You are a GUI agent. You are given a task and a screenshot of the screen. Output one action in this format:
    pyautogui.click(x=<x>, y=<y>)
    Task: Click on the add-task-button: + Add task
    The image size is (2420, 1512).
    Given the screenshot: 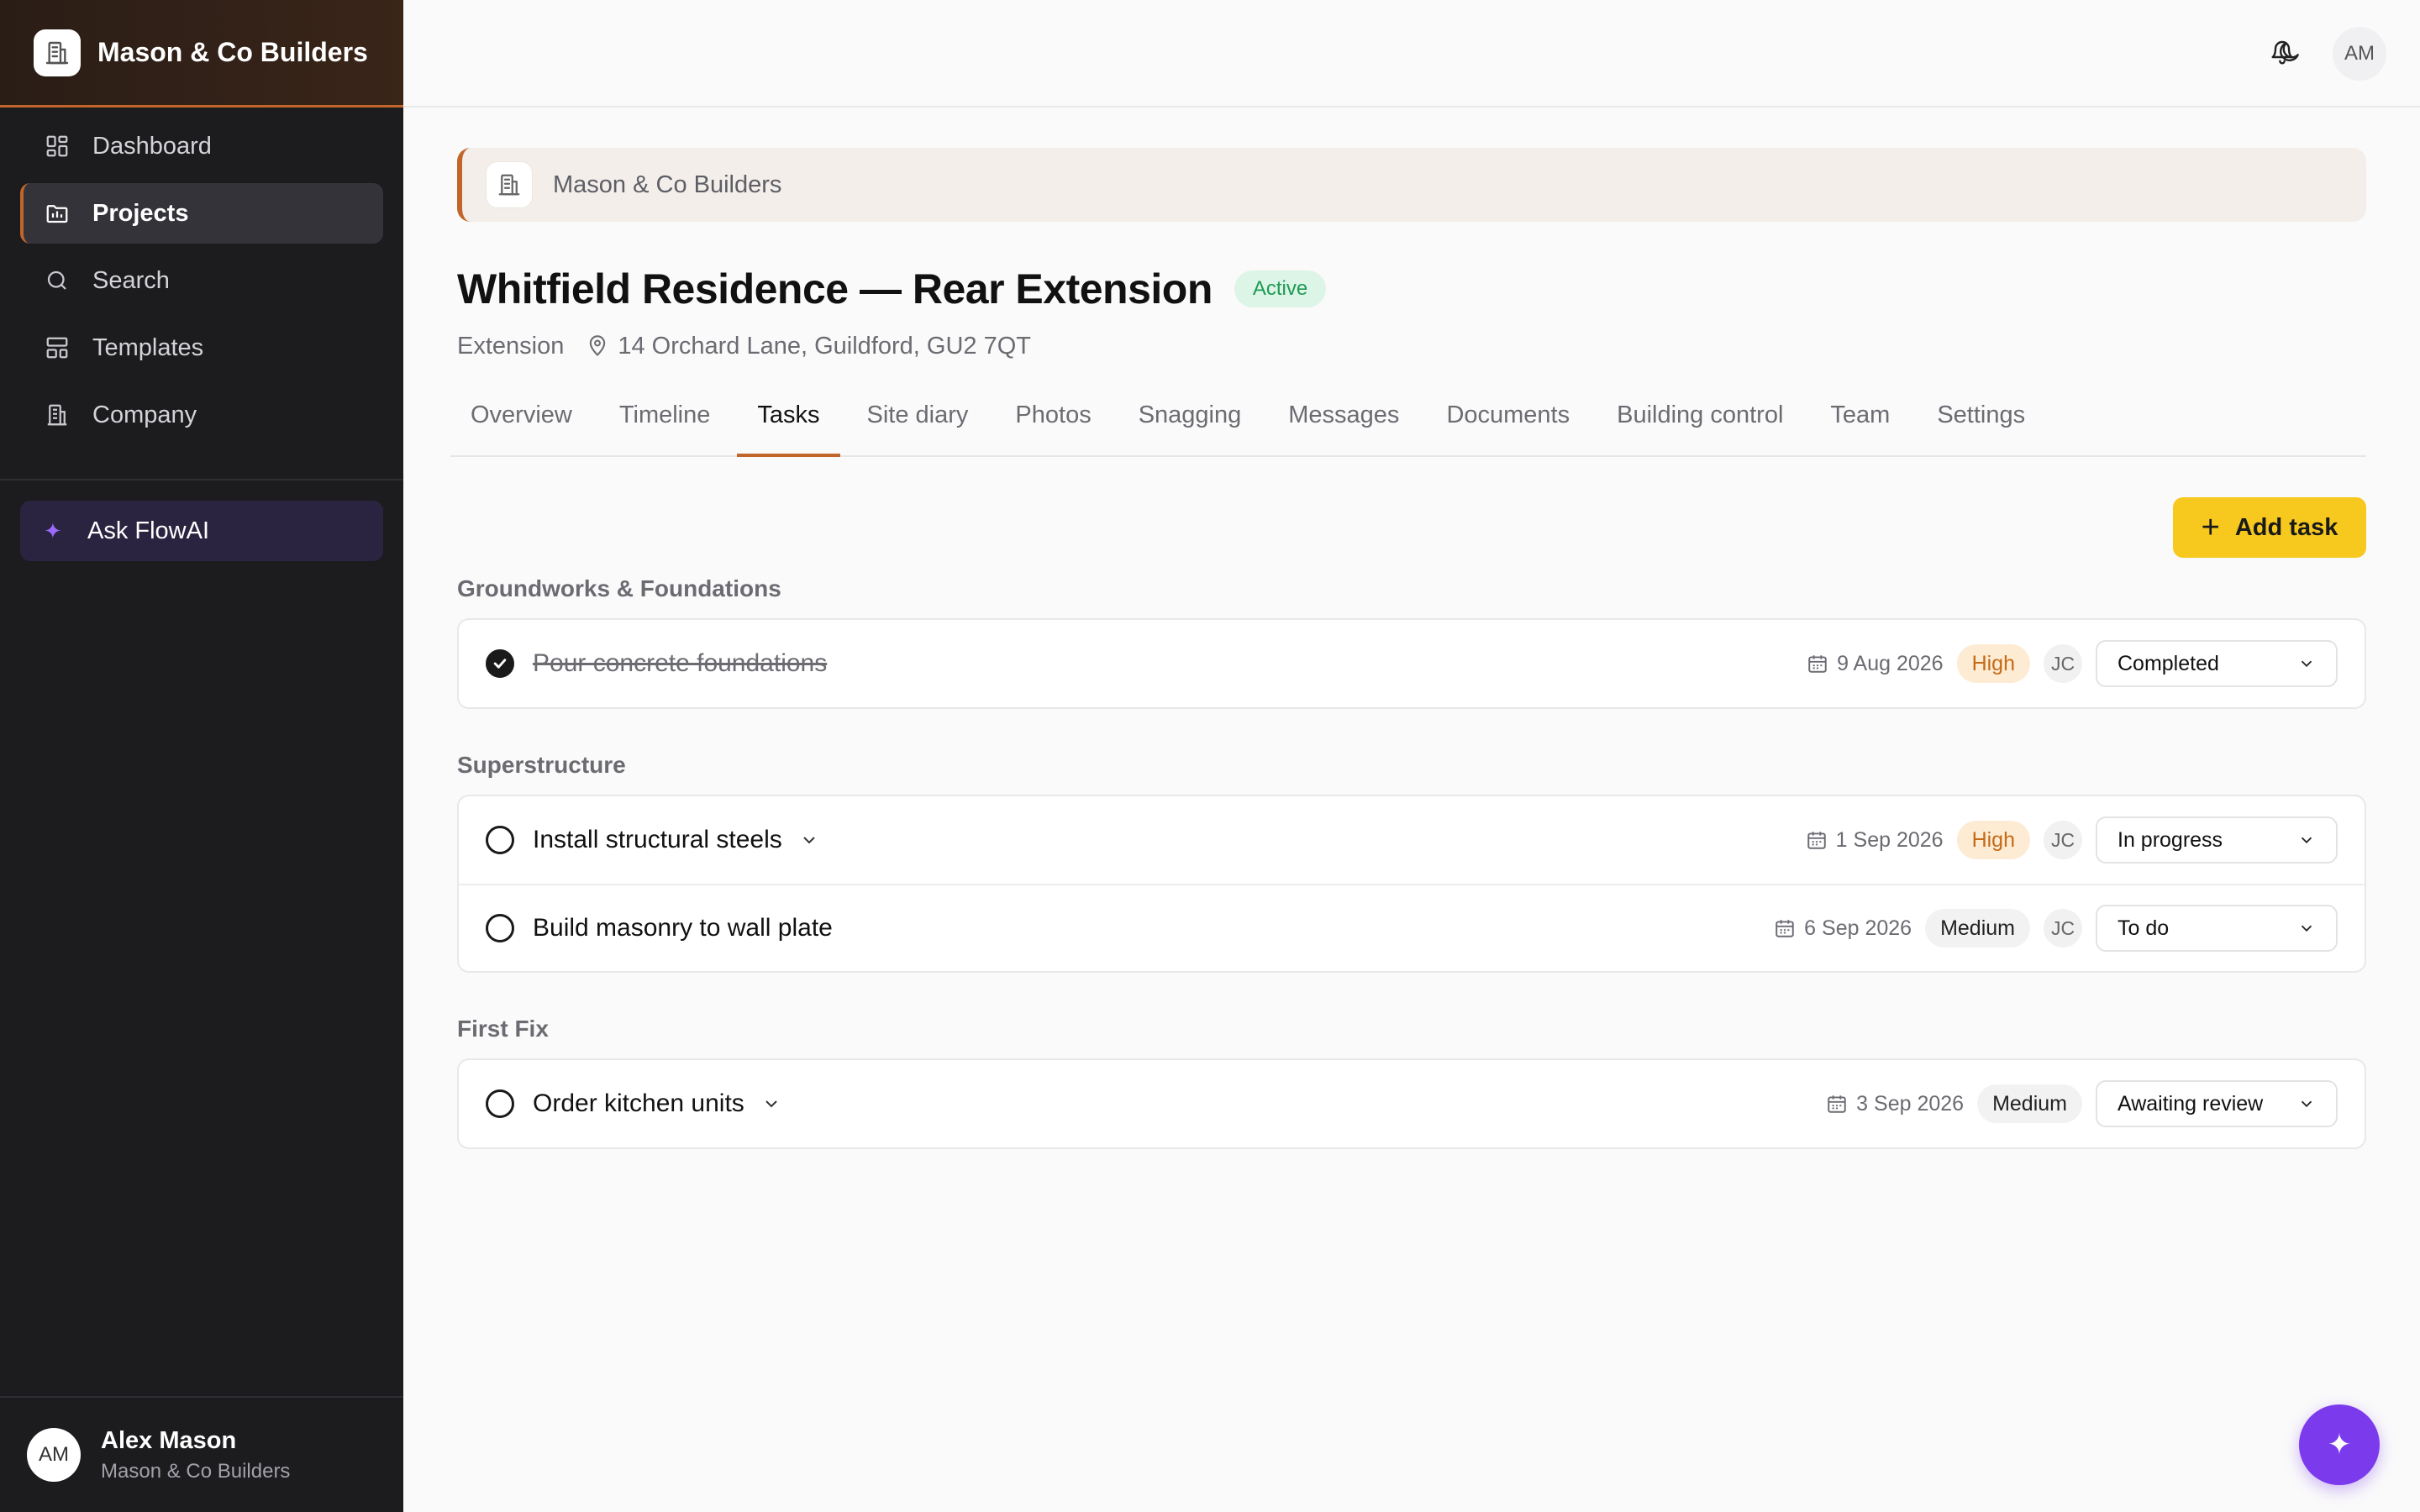 What is the action you would take?
    pyautogui.click(x=2269, y=527)
    